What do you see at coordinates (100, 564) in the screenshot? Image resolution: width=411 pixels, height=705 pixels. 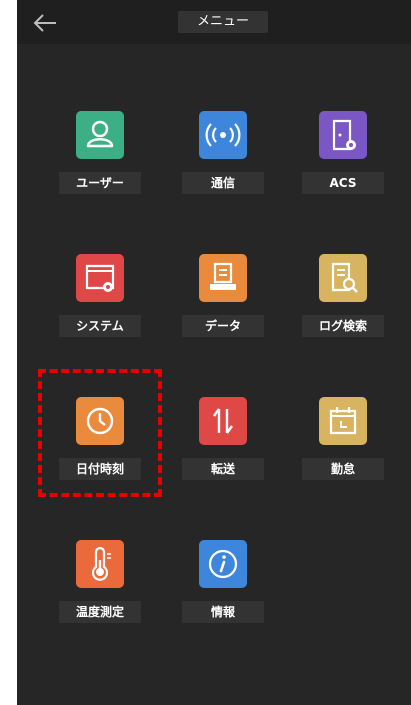 I see `thermometer-icon` at bounding box center [100, 564].